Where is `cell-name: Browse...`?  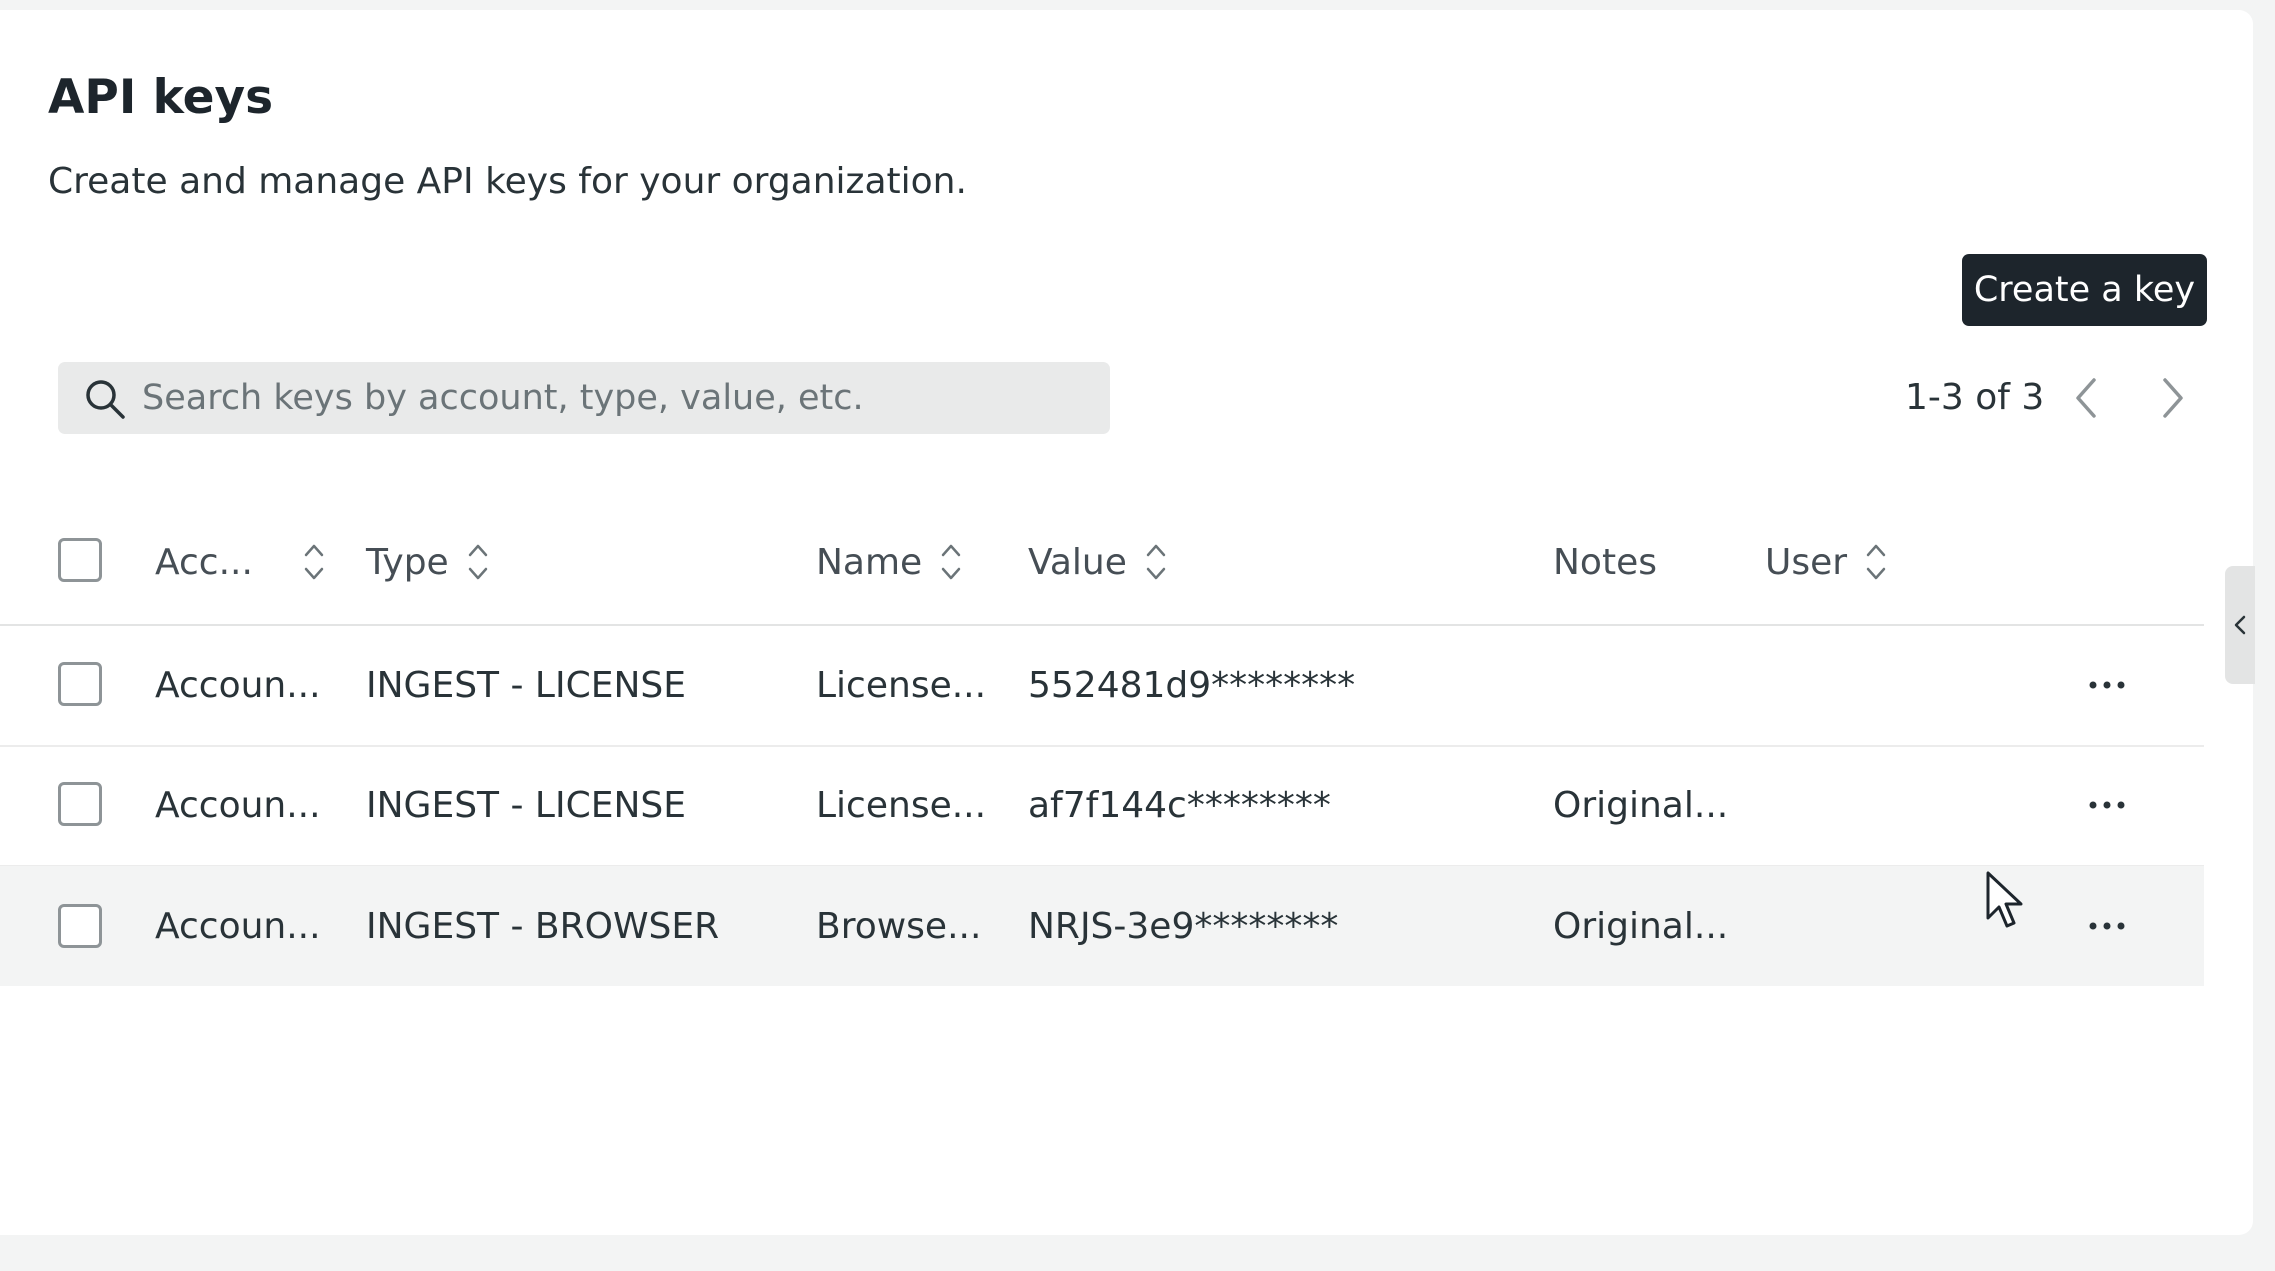 cell-name: Browse... is located at coordinates (899, 926).